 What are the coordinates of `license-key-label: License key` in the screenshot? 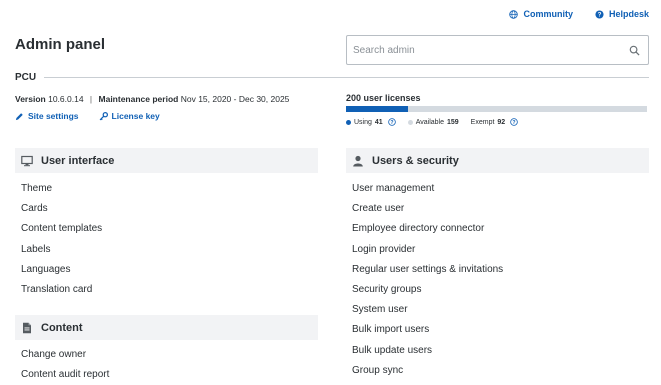 It's located at (135, 116).